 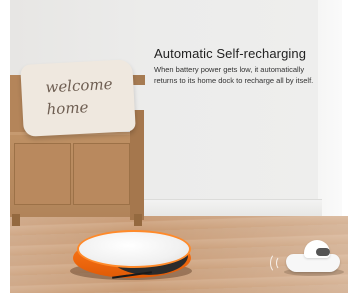 What do you see at coordinates (277, 263) in the screenshot?
I see `signal-wave-icon` at bounding box center [277, 263].